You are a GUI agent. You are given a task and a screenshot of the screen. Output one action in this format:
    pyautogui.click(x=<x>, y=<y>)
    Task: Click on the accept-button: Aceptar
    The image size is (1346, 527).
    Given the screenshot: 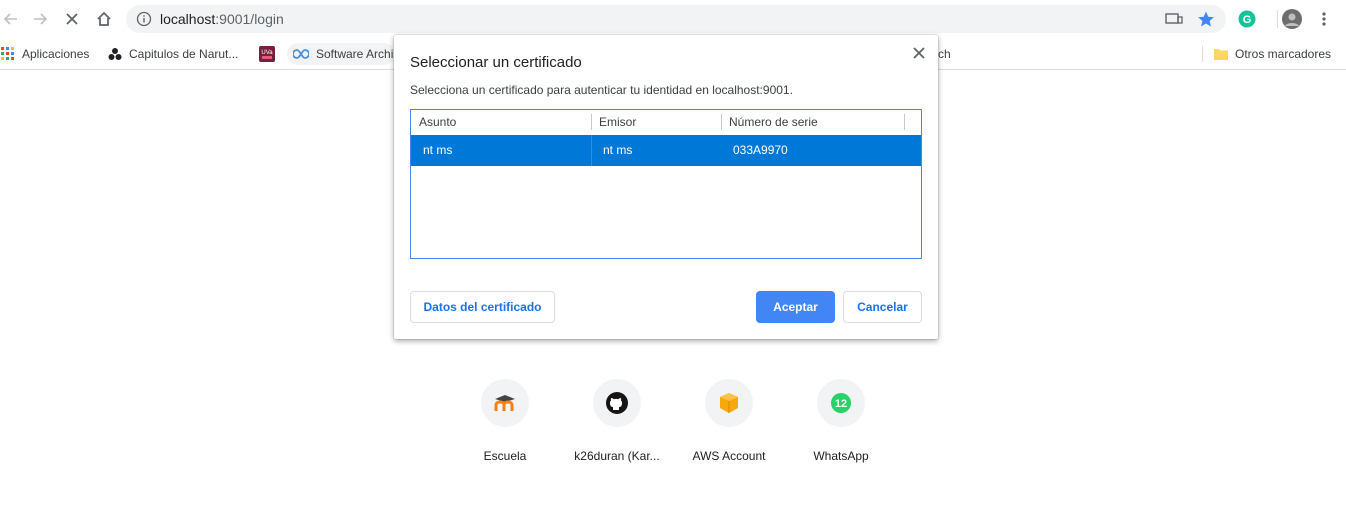 What is the action you would take?
    pyautogui.click(x=795, y=307)
    